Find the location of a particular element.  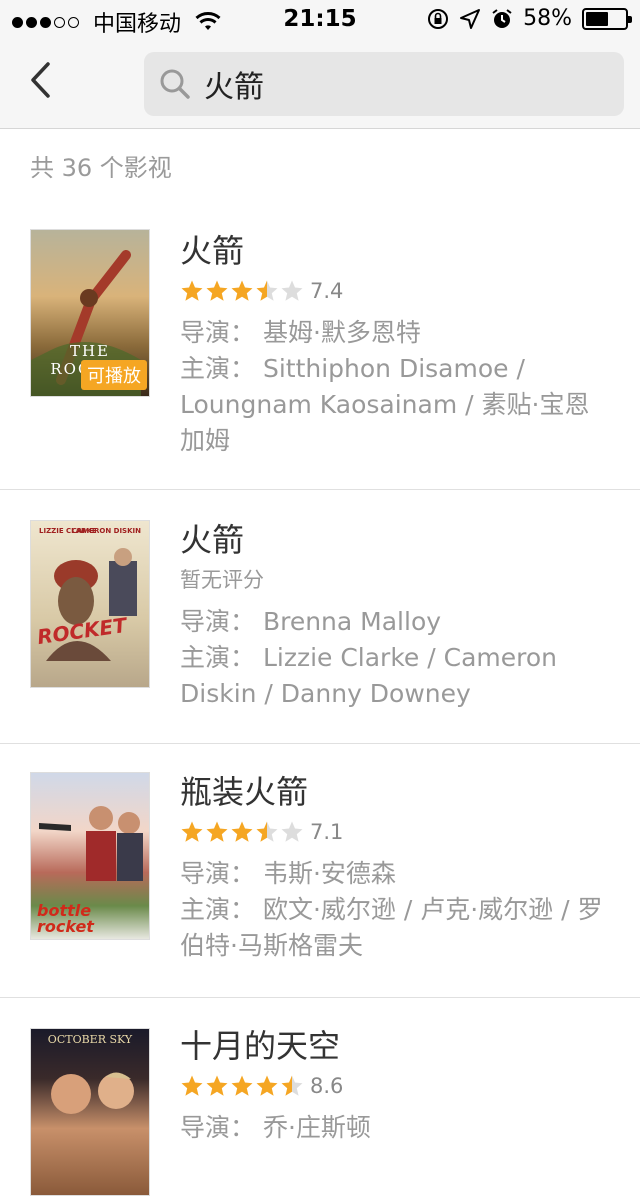

battery-percent: 58% is located at coordinates (547, 18).